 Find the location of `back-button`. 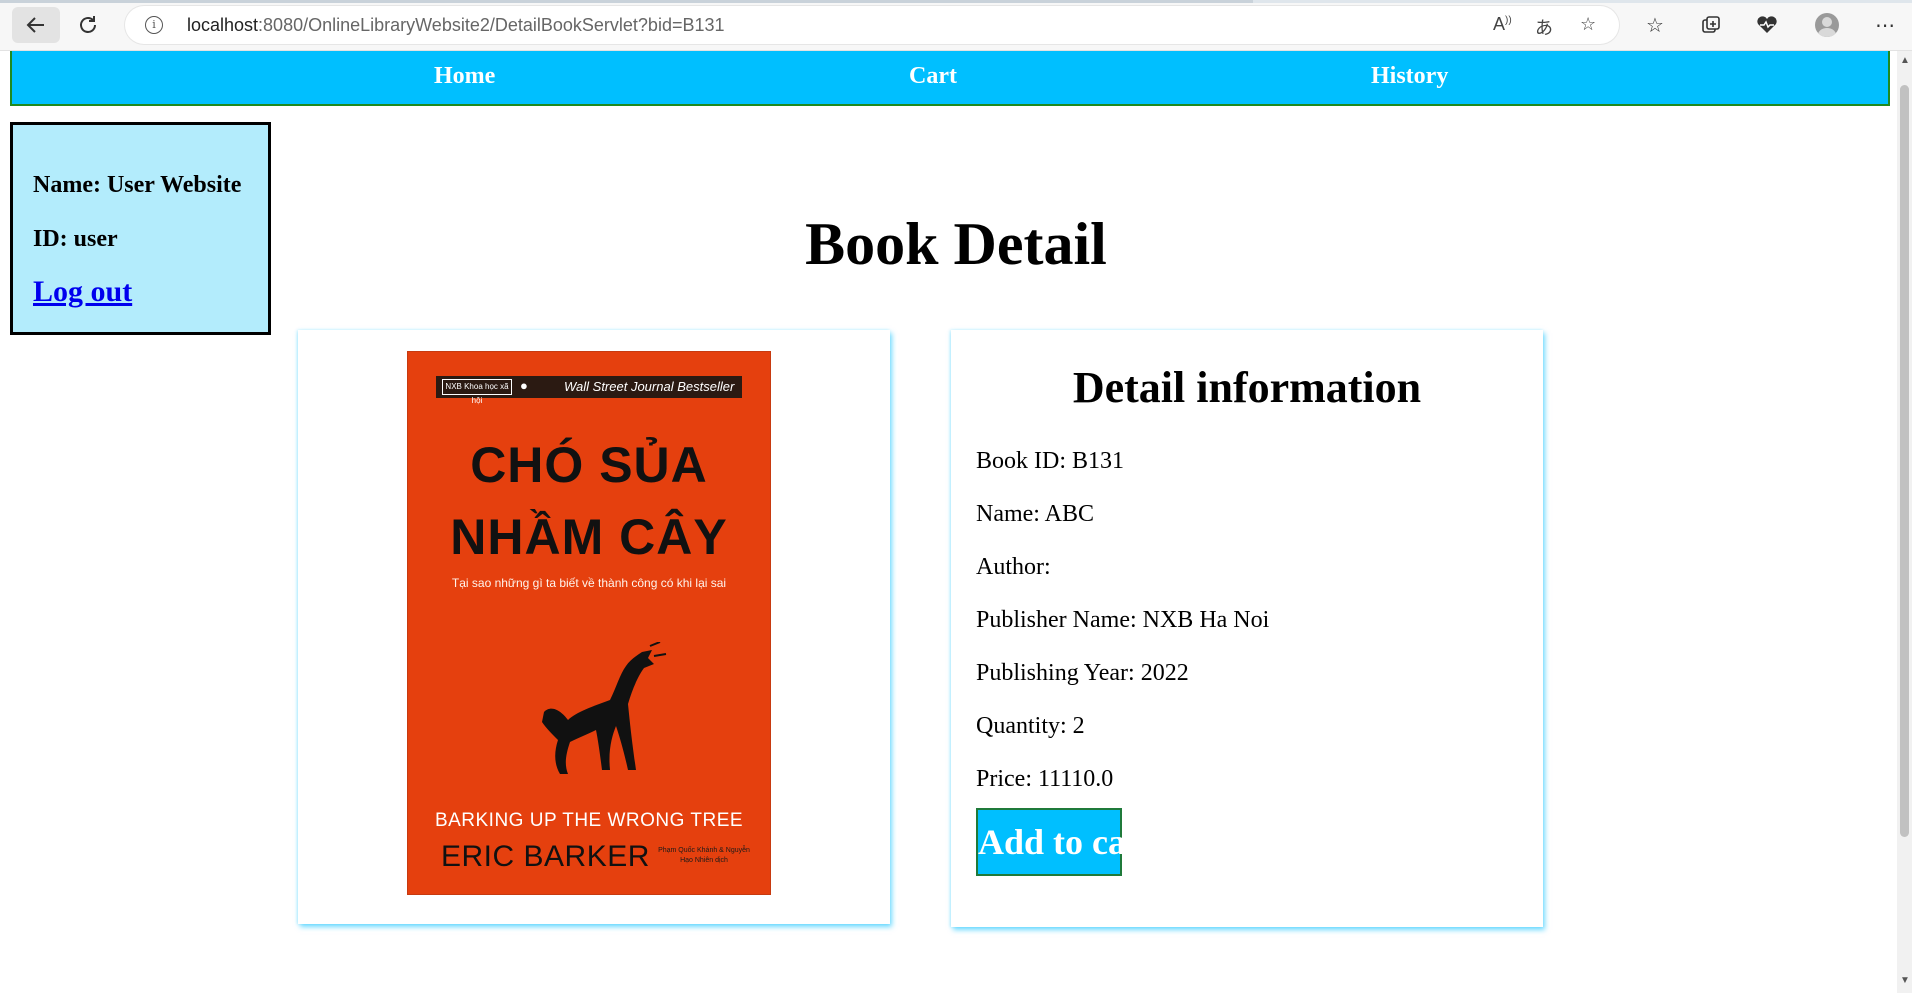

back-button is located at coordinates (36, 25).